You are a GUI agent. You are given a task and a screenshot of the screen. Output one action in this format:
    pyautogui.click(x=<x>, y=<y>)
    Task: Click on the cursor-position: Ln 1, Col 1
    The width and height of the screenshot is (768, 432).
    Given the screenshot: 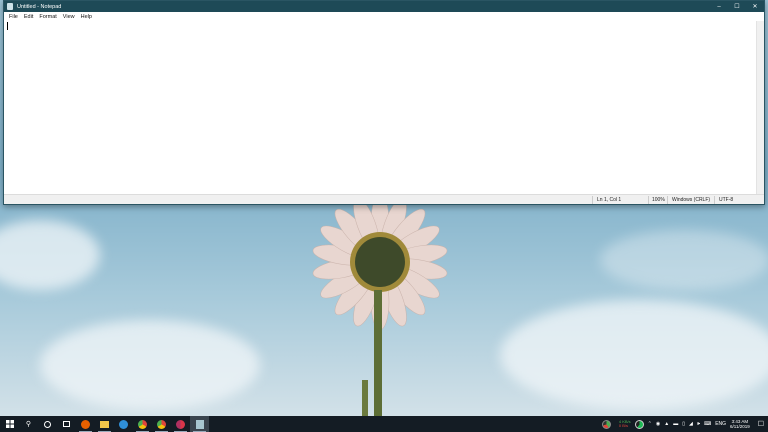 What is the action you would take?
    pyautogui.click(x=609, y=200)
    